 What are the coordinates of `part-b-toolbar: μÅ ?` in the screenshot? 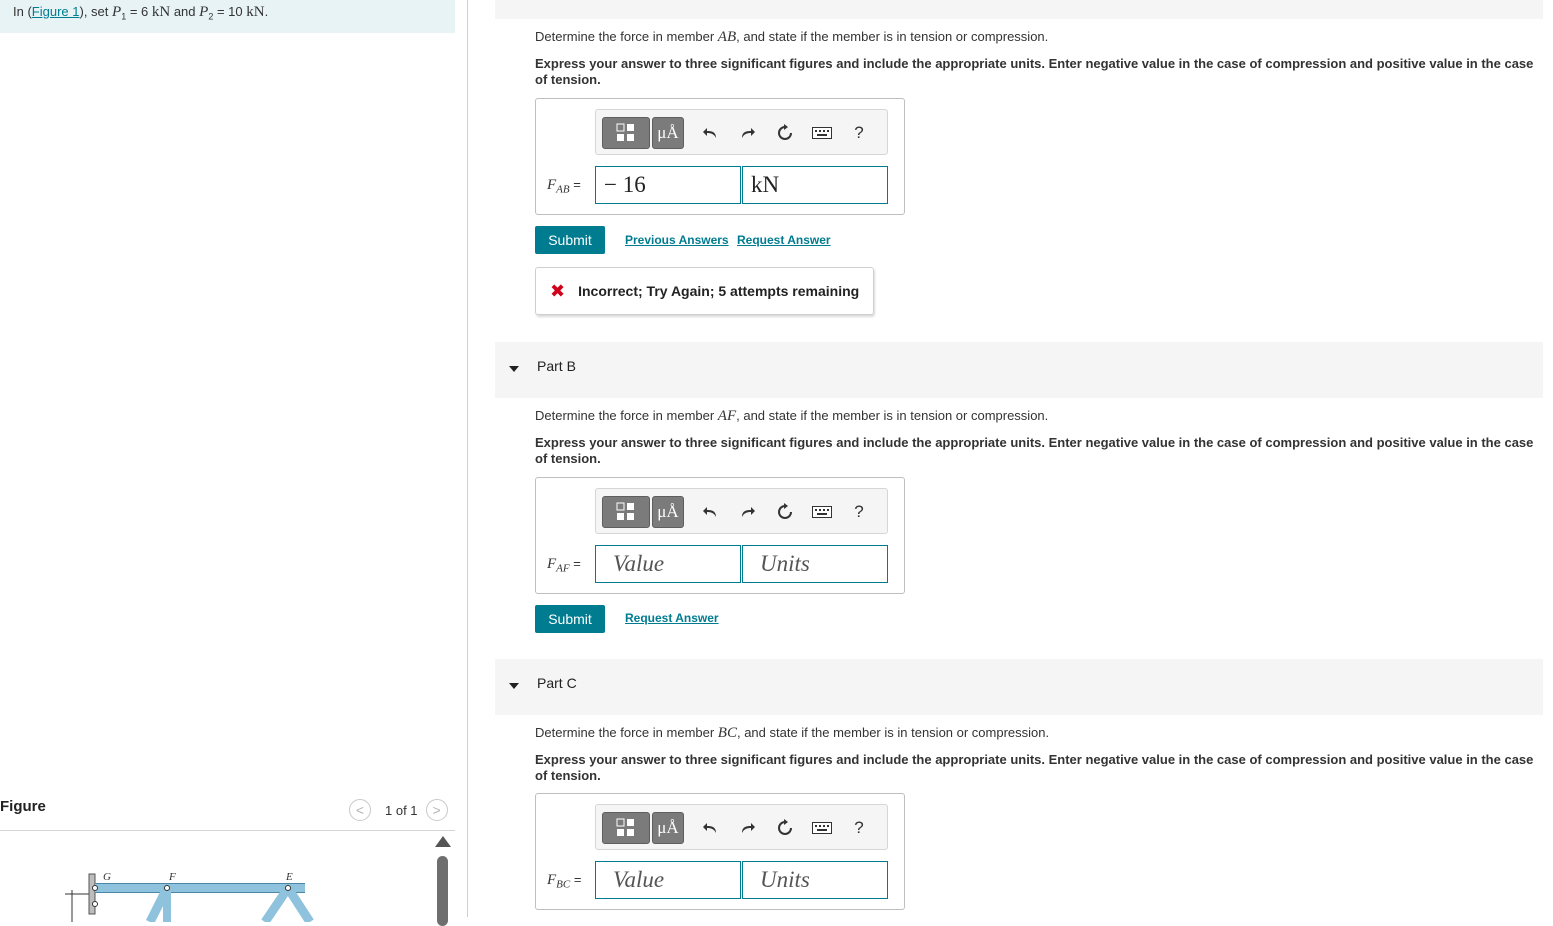 It's located at (741, 511).